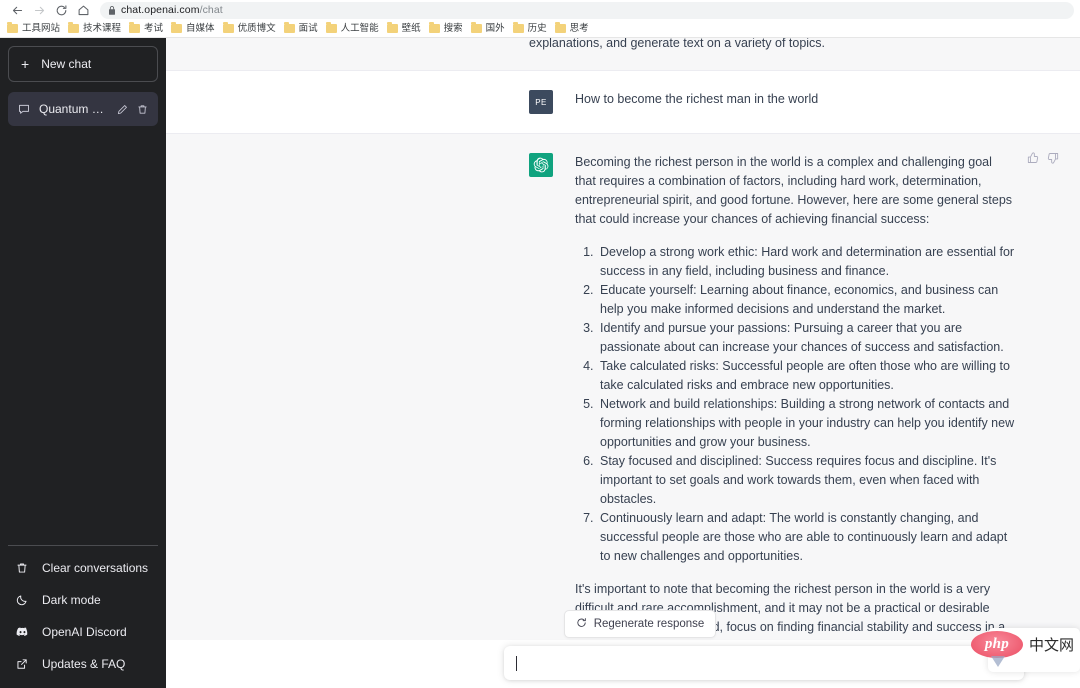  What do you see at coordinates (23, 632) in the screenshot?
I see `discord-icon` at bounding box center [23, 632].